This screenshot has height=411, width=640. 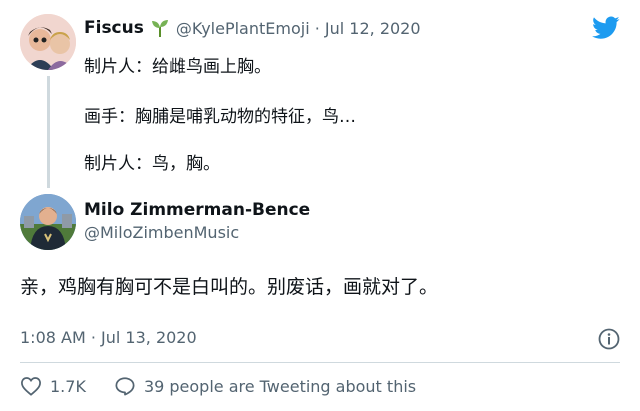 I want to click on like-count: 1.7K, so click(x=68, y=386).